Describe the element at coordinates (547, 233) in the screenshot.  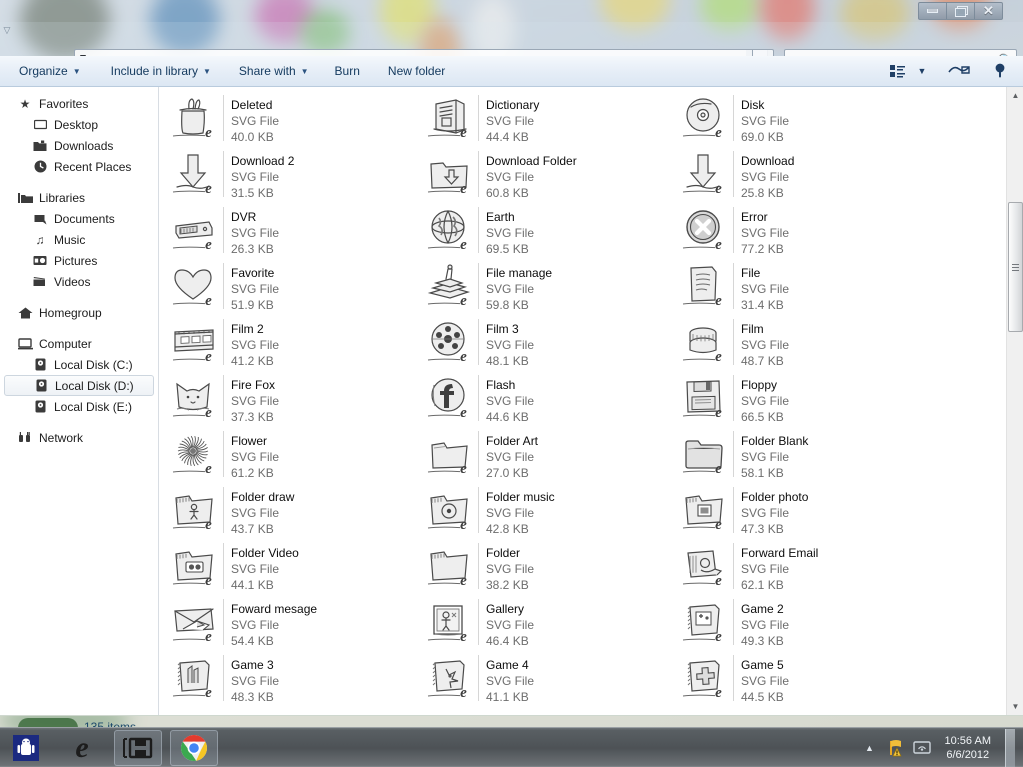
I see `file-tile: e Earth SVG File 69.5 KB` at that location.